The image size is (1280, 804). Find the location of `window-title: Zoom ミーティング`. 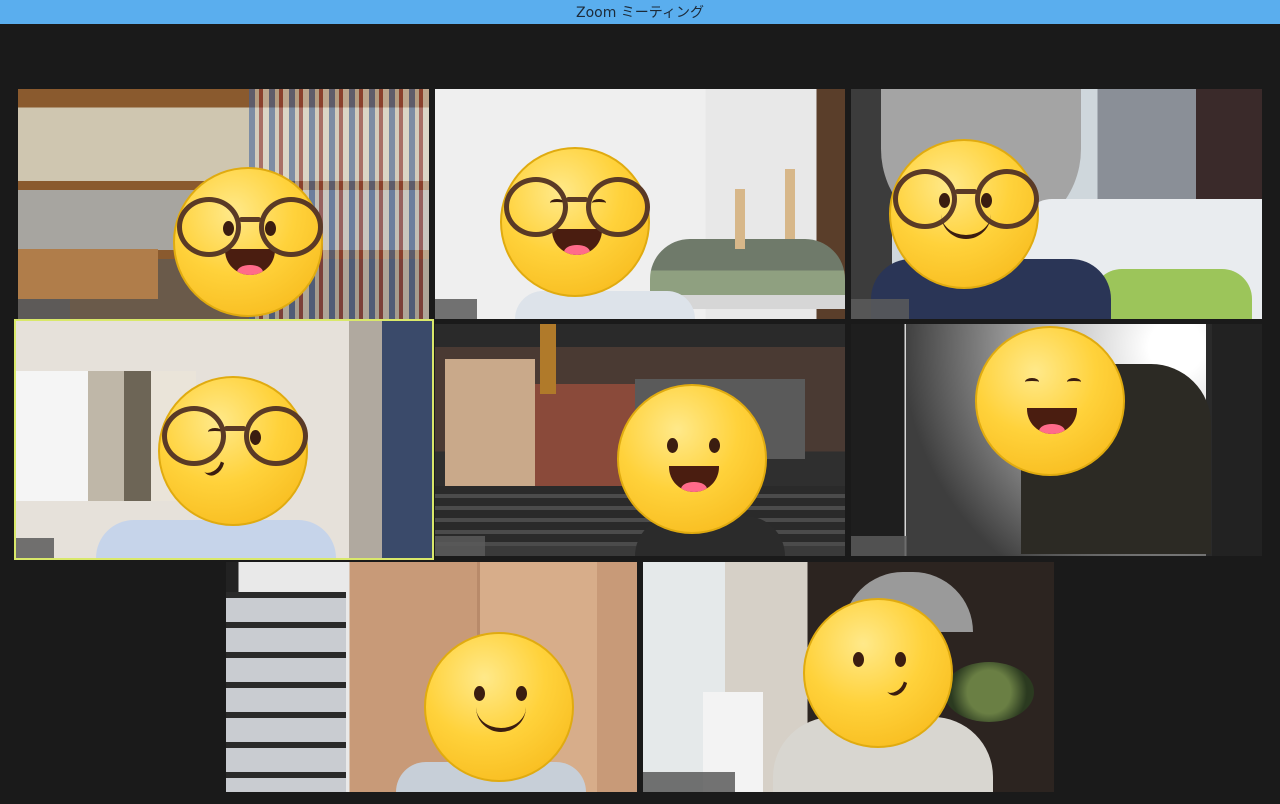

window-title: Zoom ミーティング is located at coordinates (640, 13).